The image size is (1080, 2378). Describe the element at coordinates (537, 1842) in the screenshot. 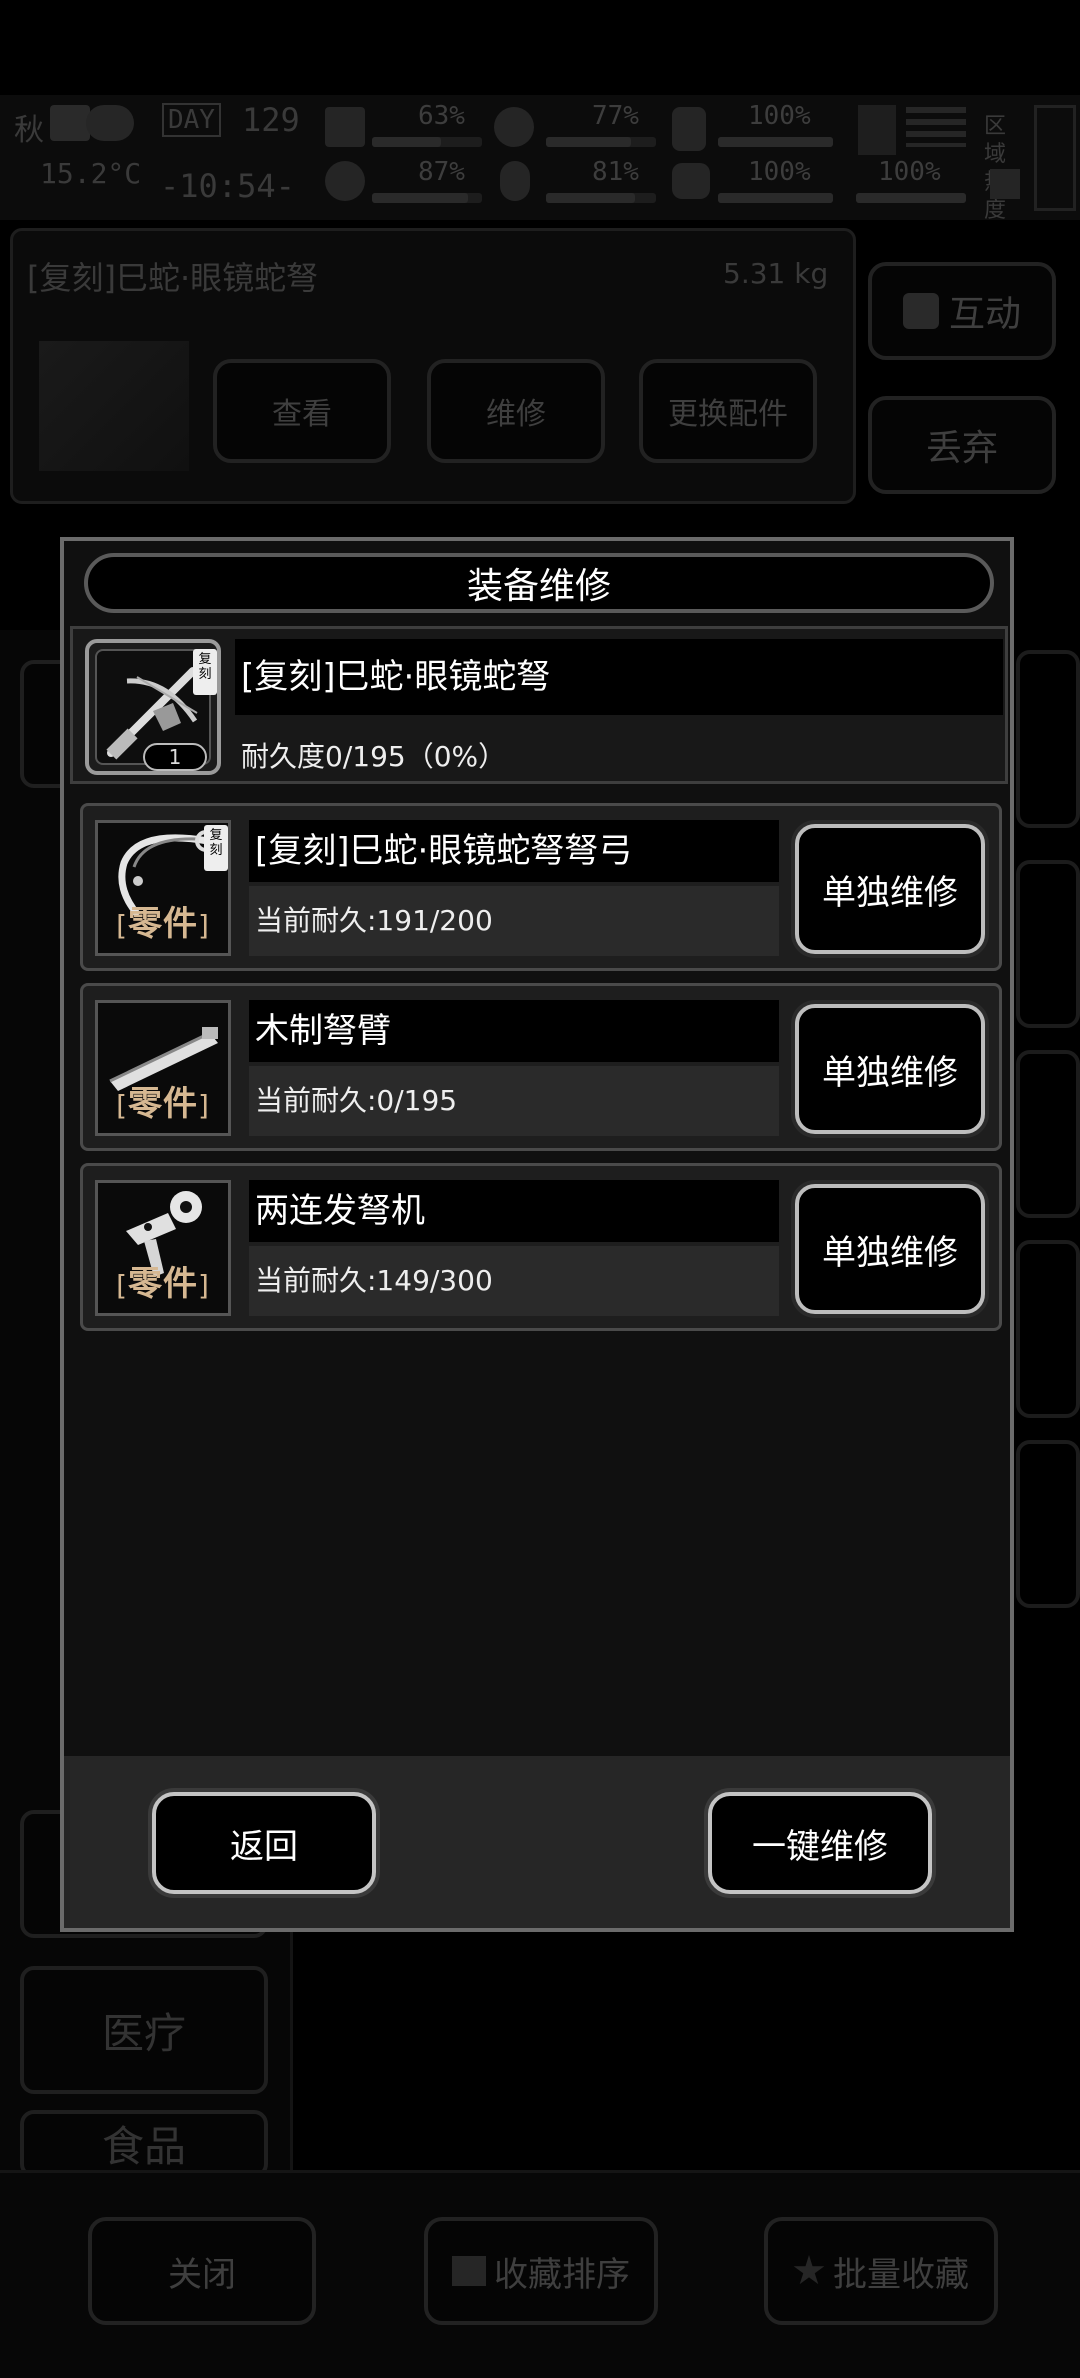

I see `dialog-footer: 返回 一键维修` at that location.